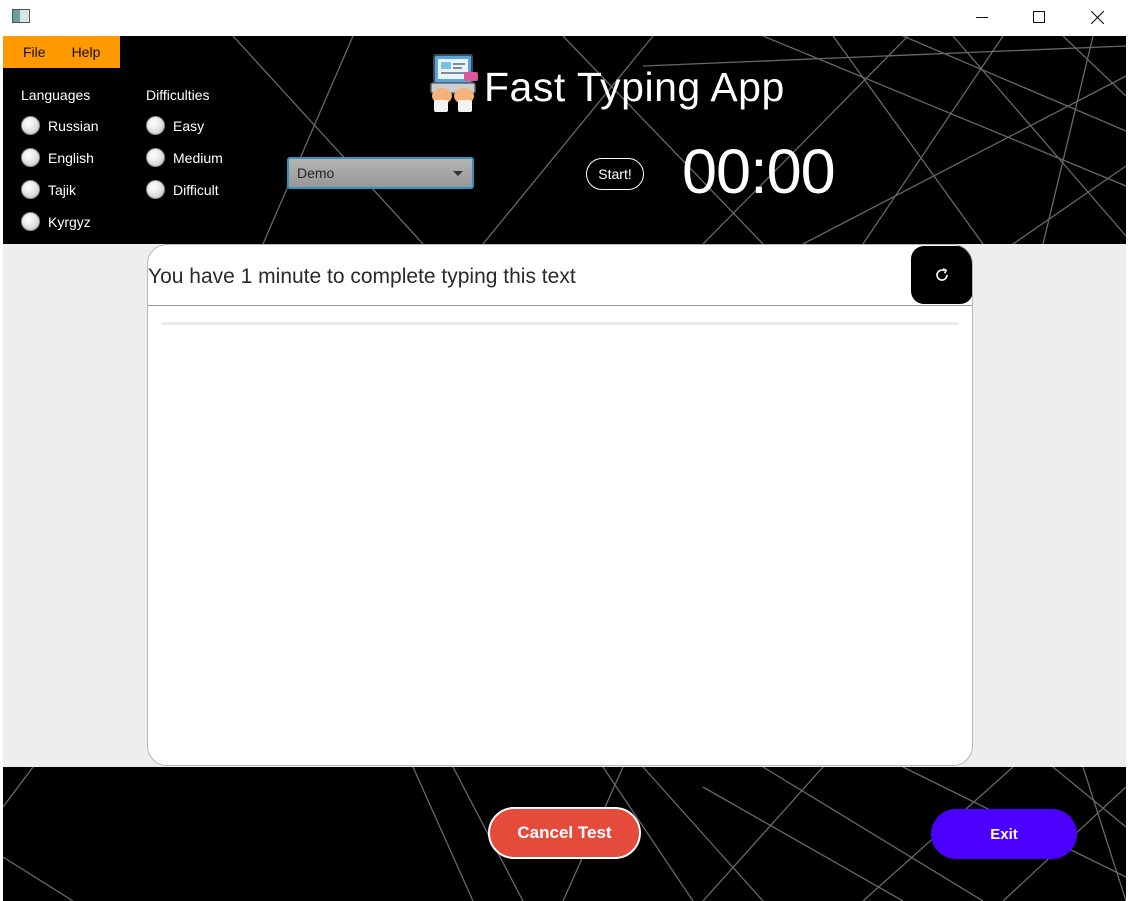  I want to click on radio-difficulty-medium: Medium, so click(184, 157).